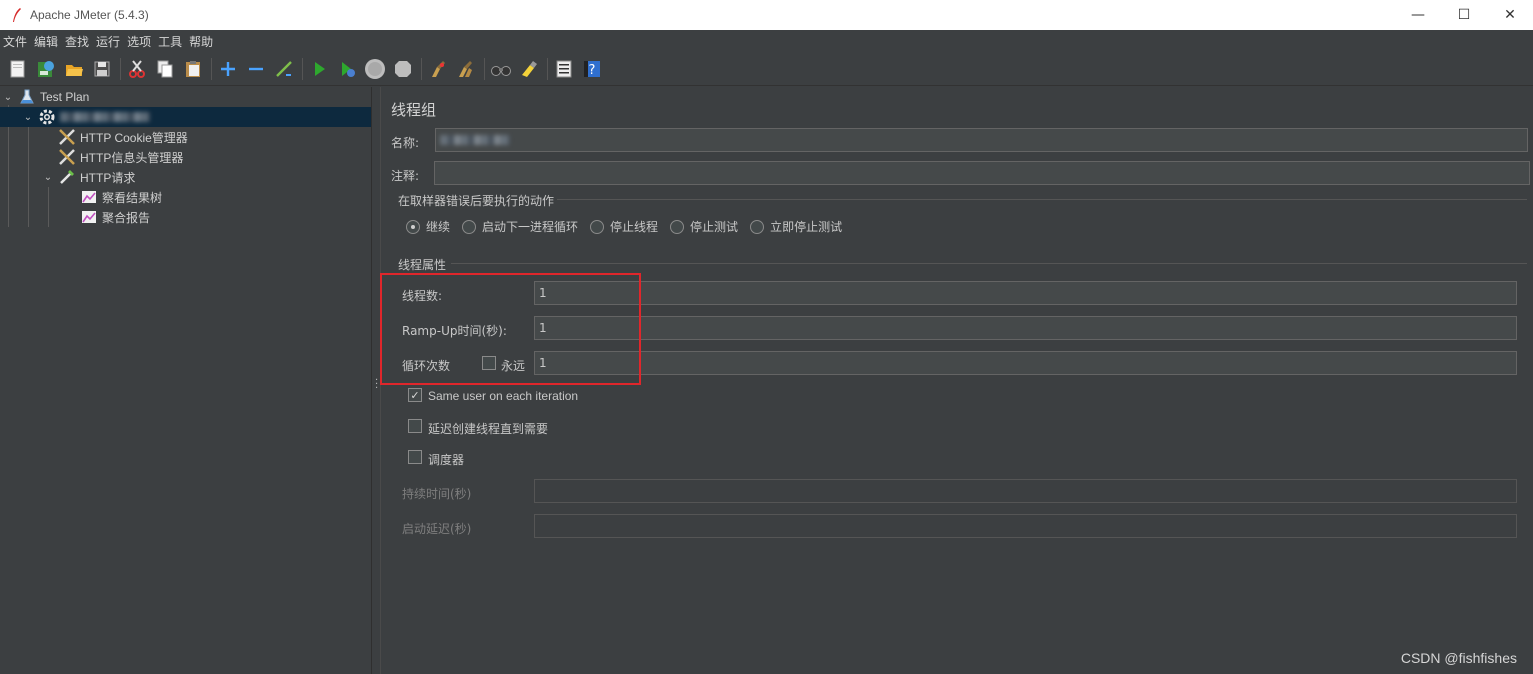 The image size is (1533, 674). I want to click on new-icon, so click(18, 69).